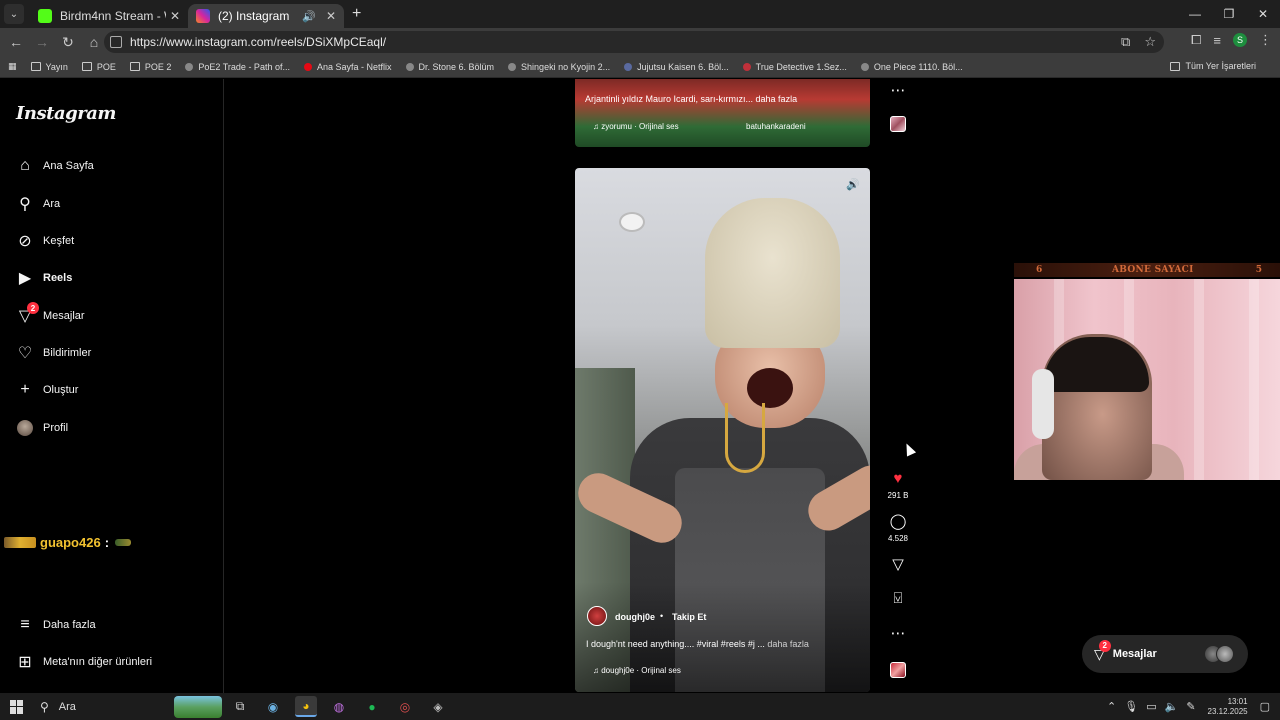 This screenshot has height=720, width=1280. Describe the element at coordinates (898, 124) in the screenshot. I see `previous-reel-audio-thumb` at that location.